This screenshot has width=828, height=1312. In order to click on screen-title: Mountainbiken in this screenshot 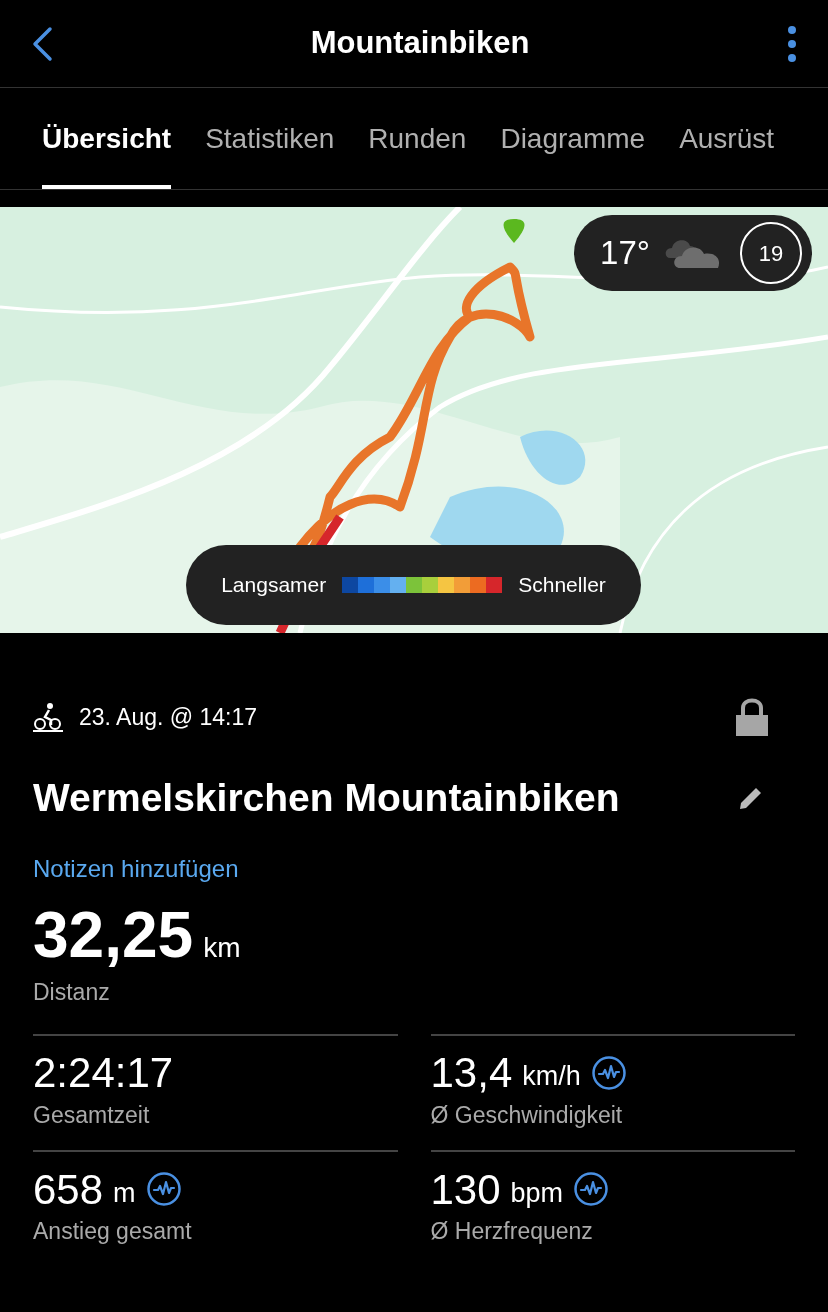, I will do `click(420, 43)`.